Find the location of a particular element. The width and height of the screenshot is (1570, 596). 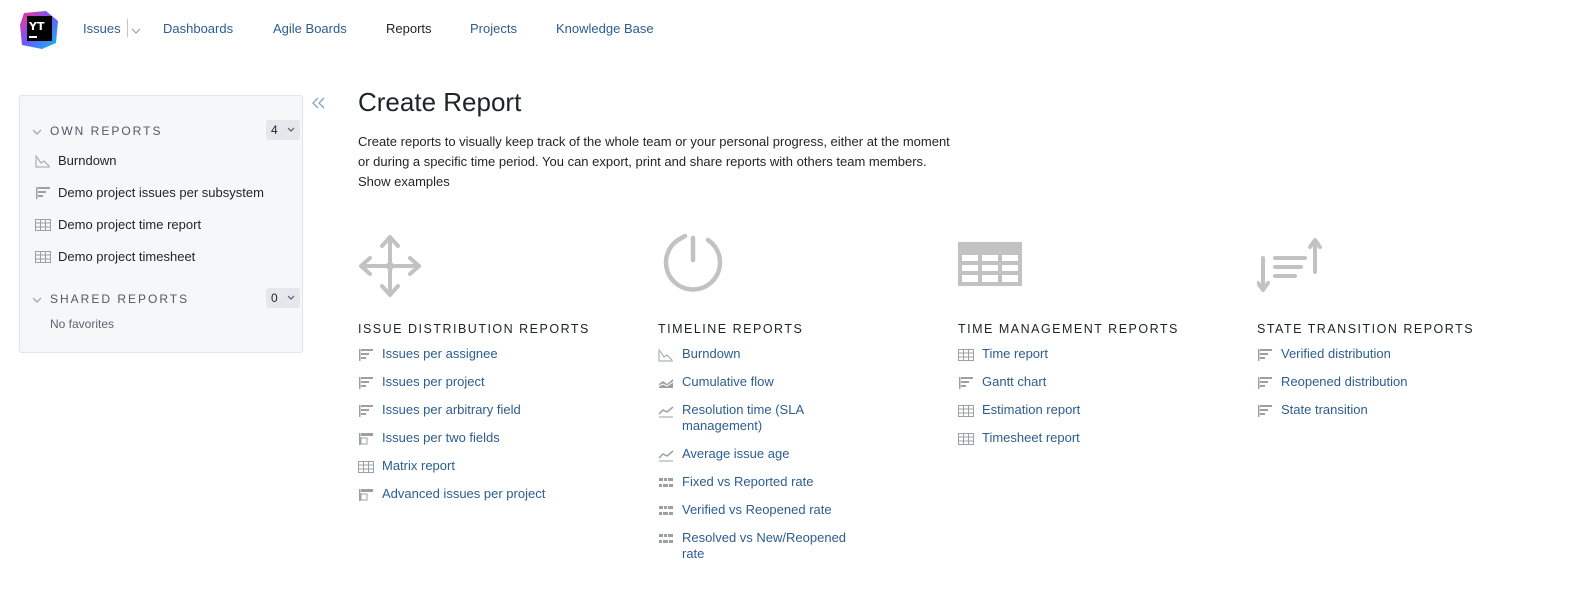

logo-text: YT is located at coordinates (36, 26).